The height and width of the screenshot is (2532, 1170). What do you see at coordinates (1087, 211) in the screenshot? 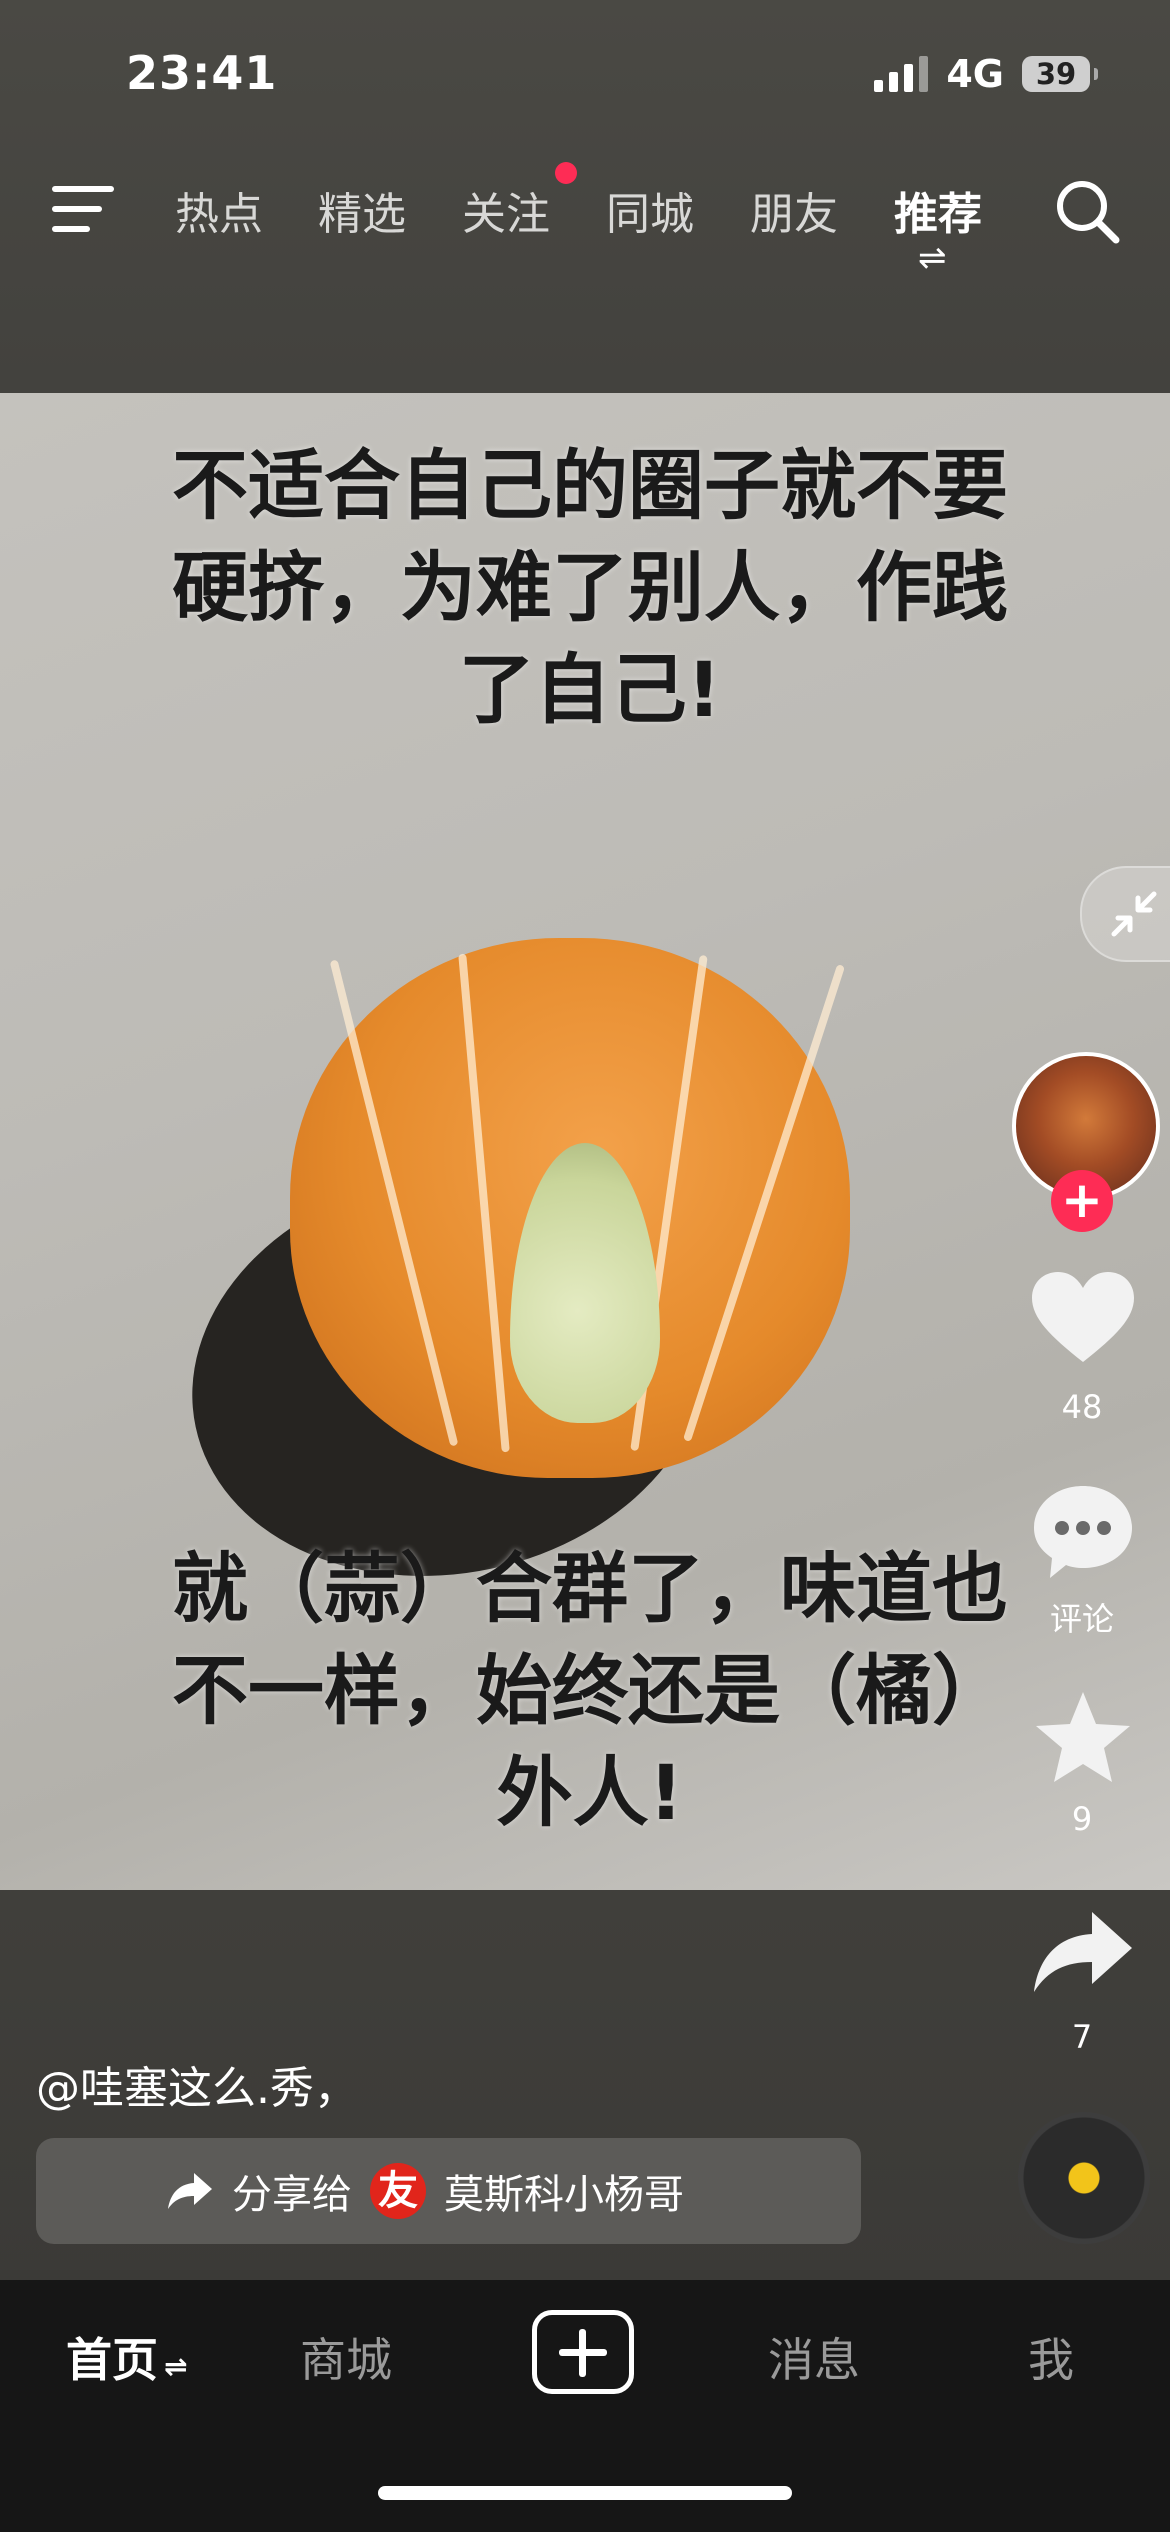
I see `search-icon` at bounding box center [1087, 211].